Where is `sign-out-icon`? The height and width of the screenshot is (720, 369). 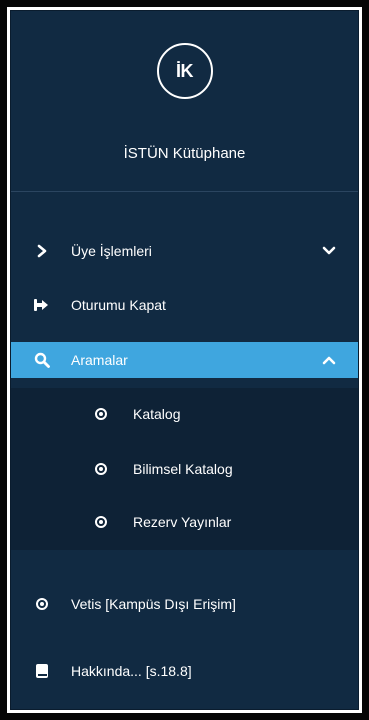 sign-out-icon is located at coordinates (42, 305).